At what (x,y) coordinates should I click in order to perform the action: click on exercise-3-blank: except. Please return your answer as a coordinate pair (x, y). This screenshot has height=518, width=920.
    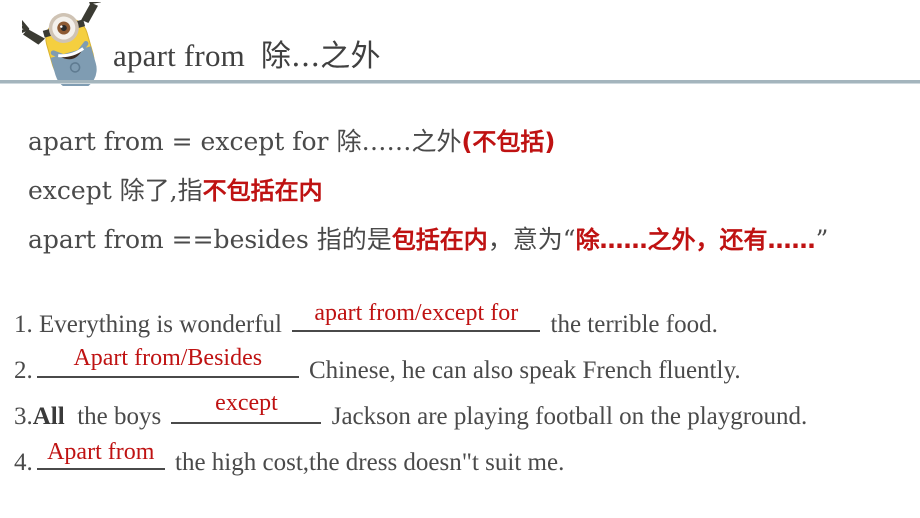
    Looking at the image, I should click on (246, 407).